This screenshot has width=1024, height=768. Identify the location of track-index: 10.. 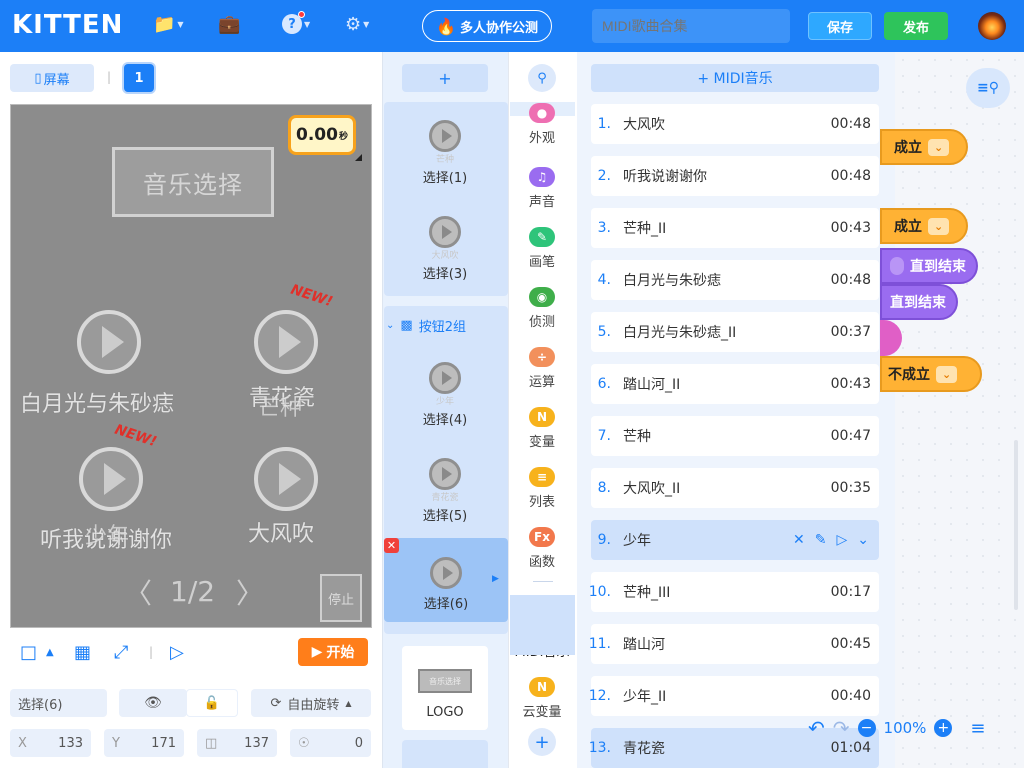
(599, 592).